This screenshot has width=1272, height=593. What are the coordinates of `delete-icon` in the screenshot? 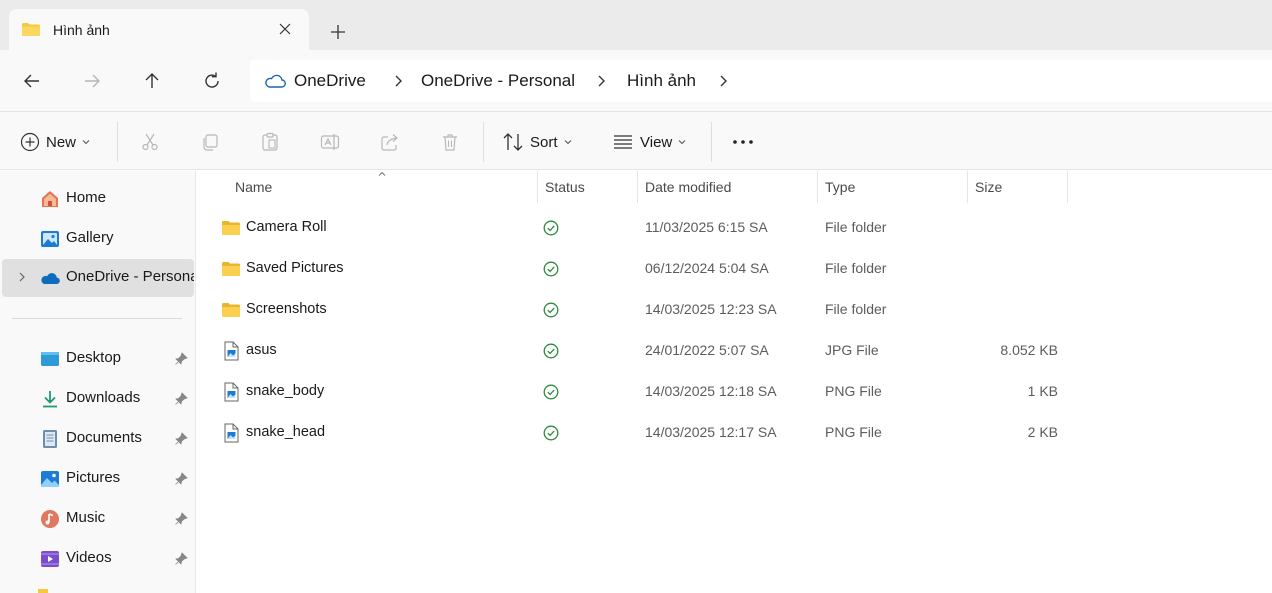 It's located at (450, 142).